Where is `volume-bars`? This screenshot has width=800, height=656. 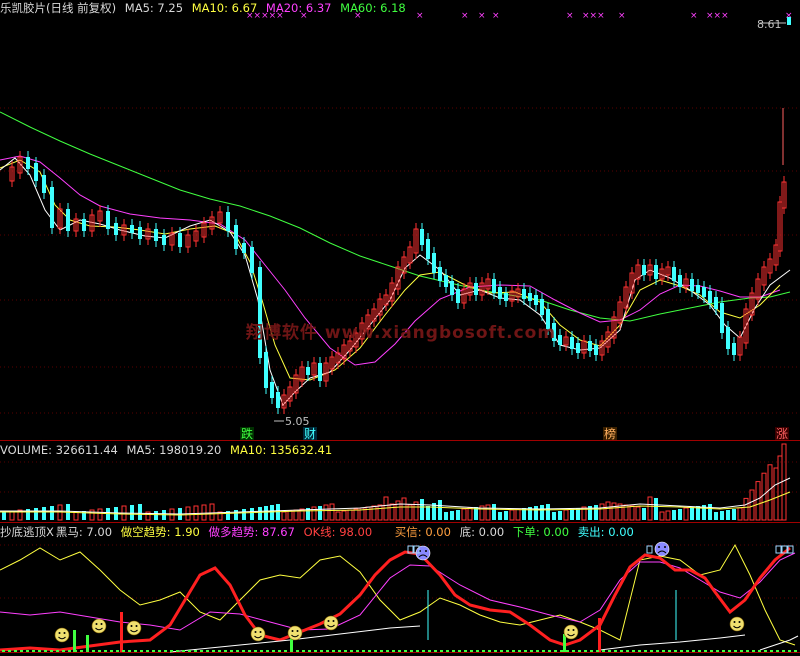
volume-bars is located at coordinates (394, 482).